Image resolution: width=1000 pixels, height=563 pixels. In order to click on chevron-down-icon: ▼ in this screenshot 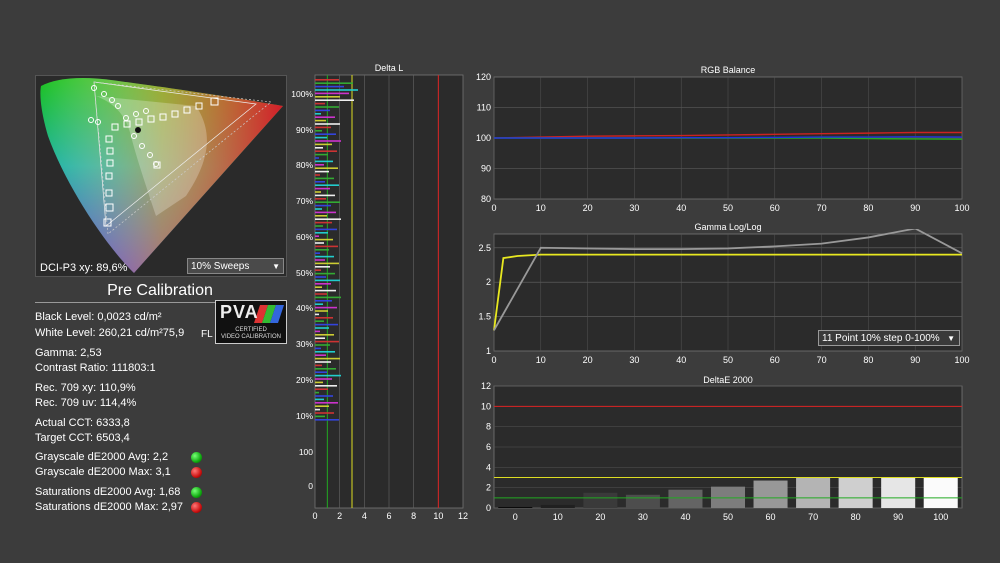, I will do `click(951, 338)`.